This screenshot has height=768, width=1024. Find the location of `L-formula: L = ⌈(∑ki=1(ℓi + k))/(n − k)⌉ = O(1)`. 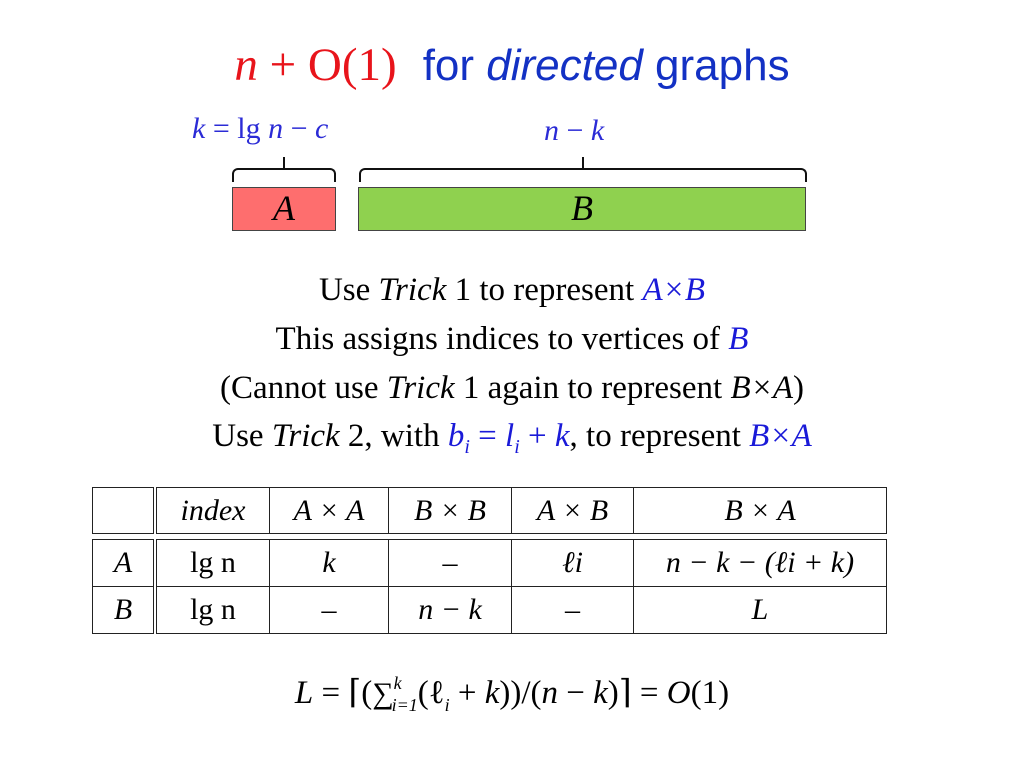

L-formula: L = ⌈(∑ki=1(ℓi + k))/(n − k)⌉ = O(1) is located at coordinates (512, 694).